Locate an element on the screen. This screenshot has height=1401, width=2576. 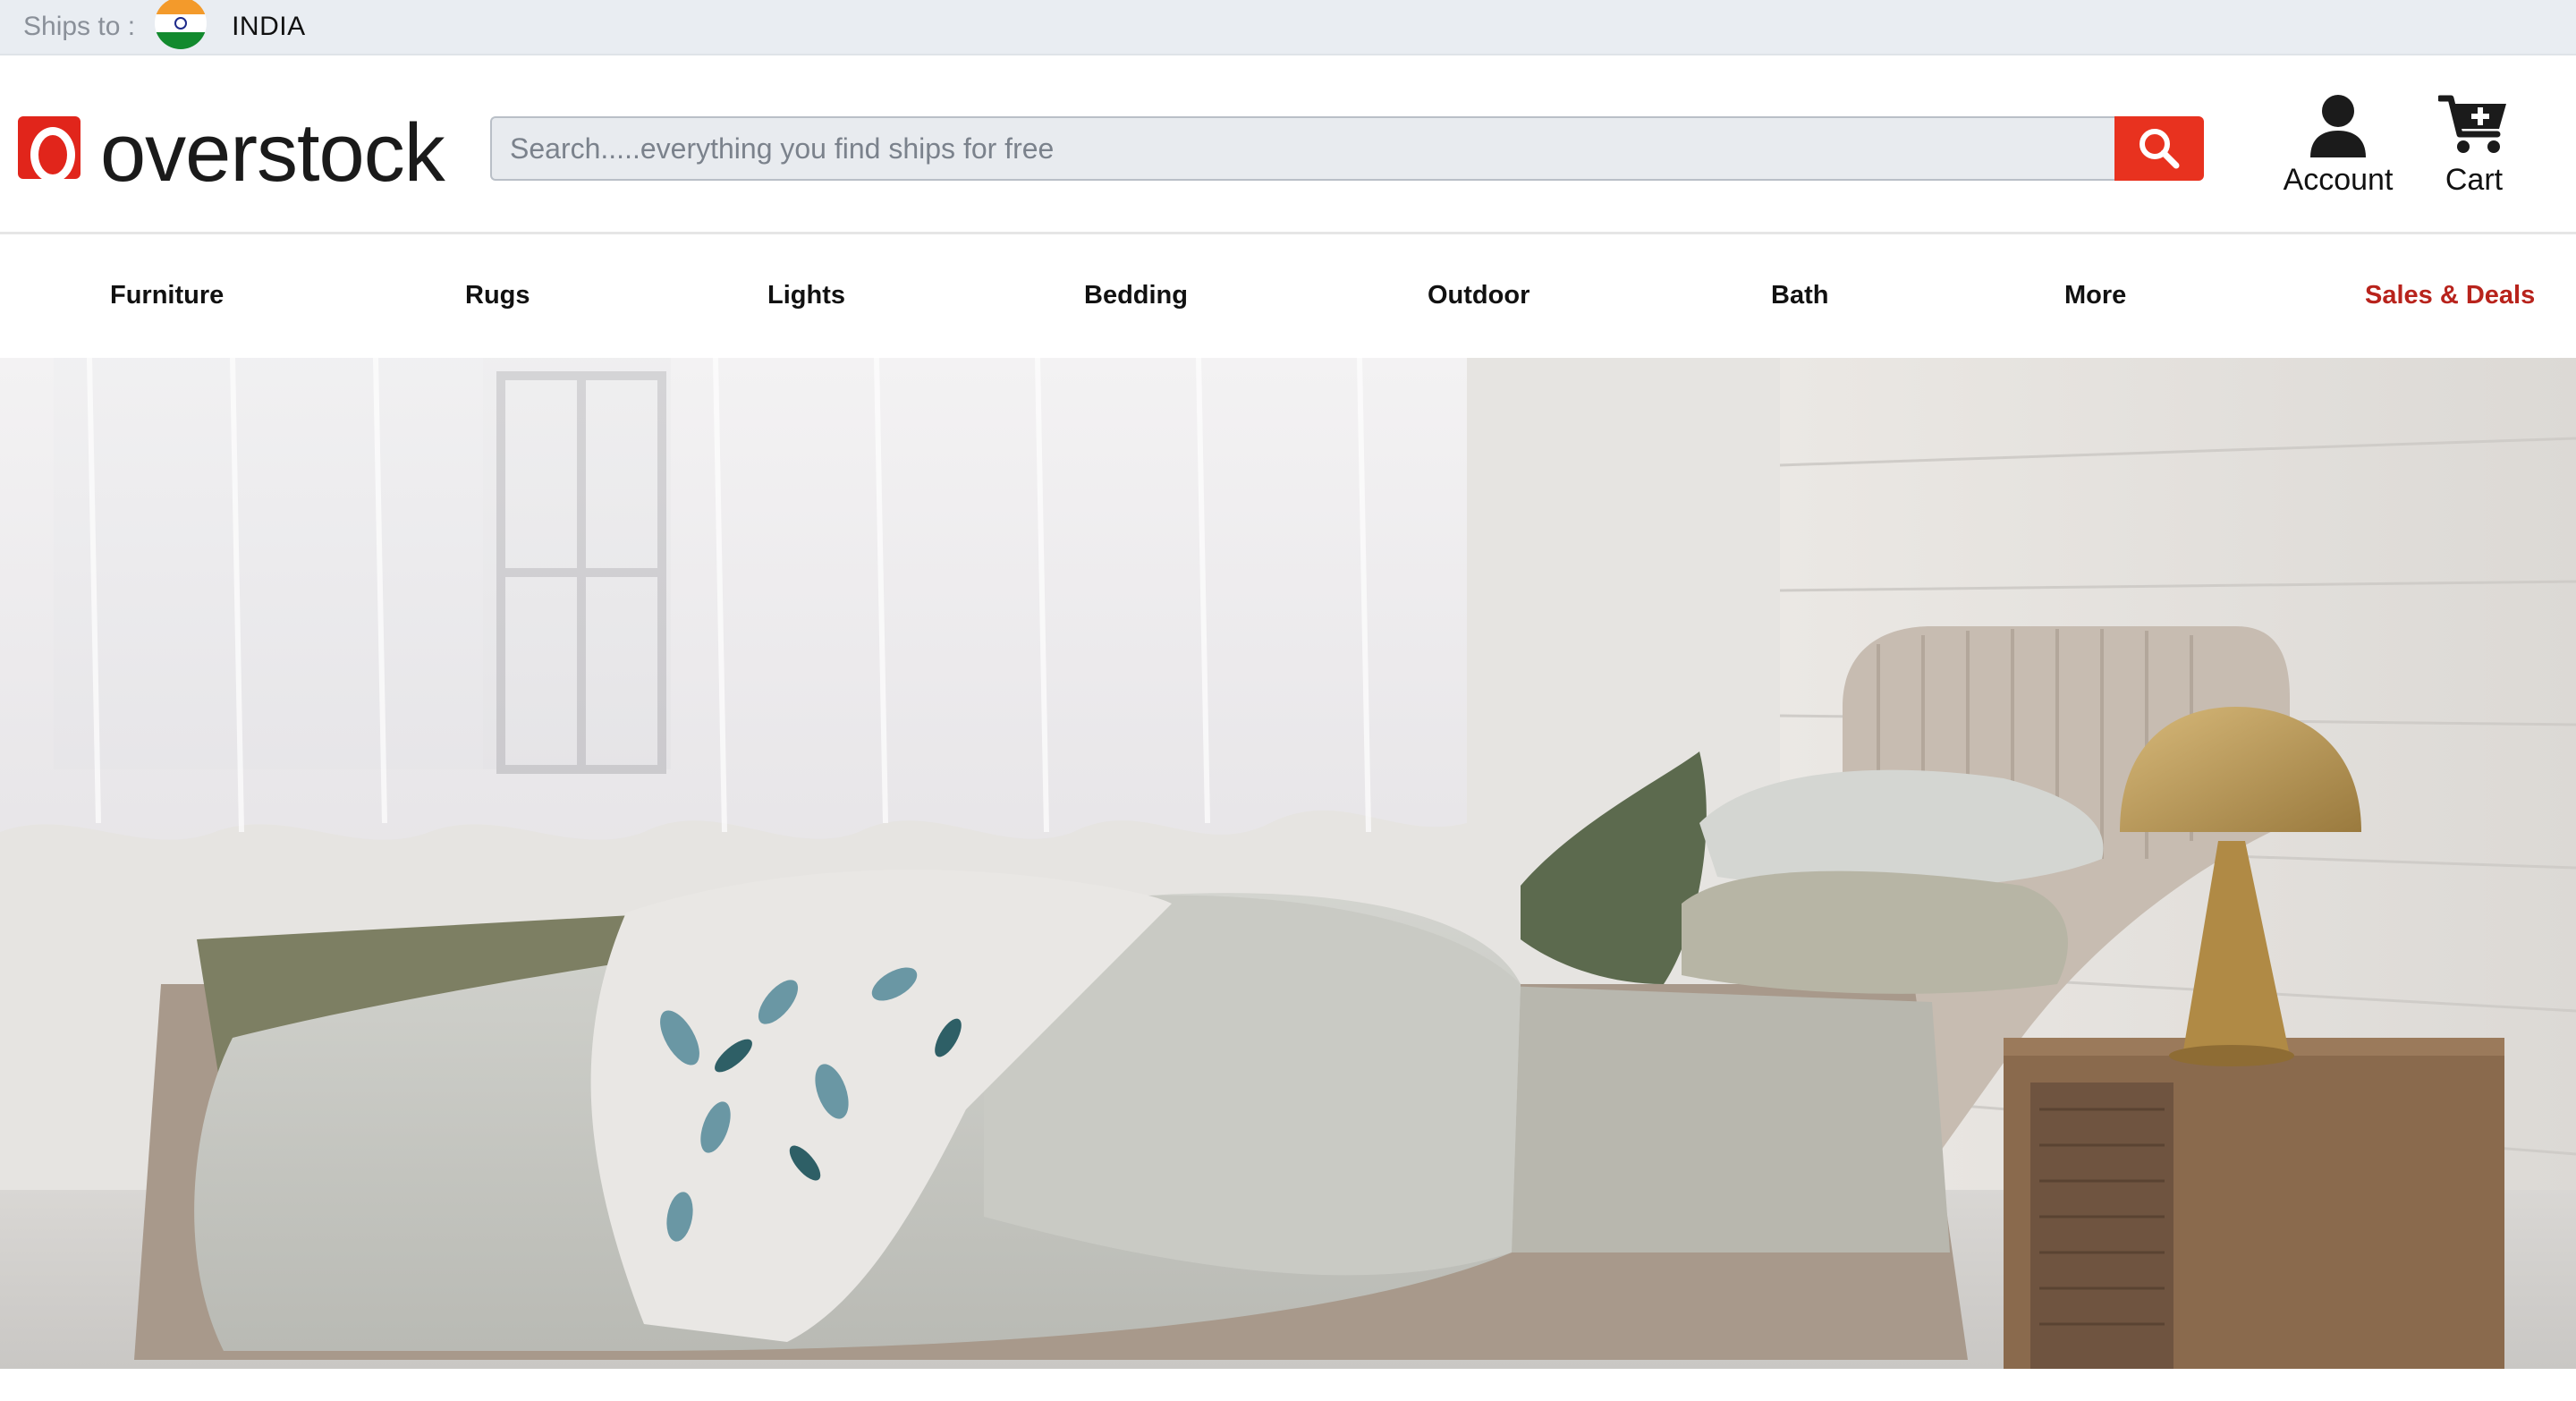
ships-to-label: Ships to : is located at coordinates (79, 26).